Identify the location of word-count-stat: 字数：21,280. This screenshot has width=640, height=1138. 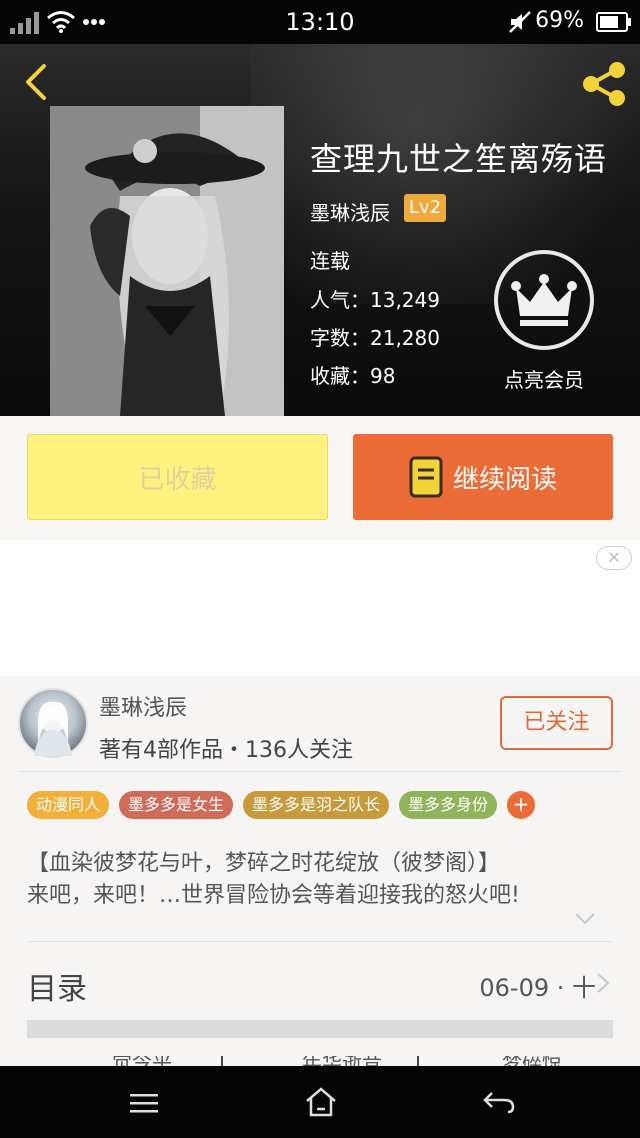
(375, 338).